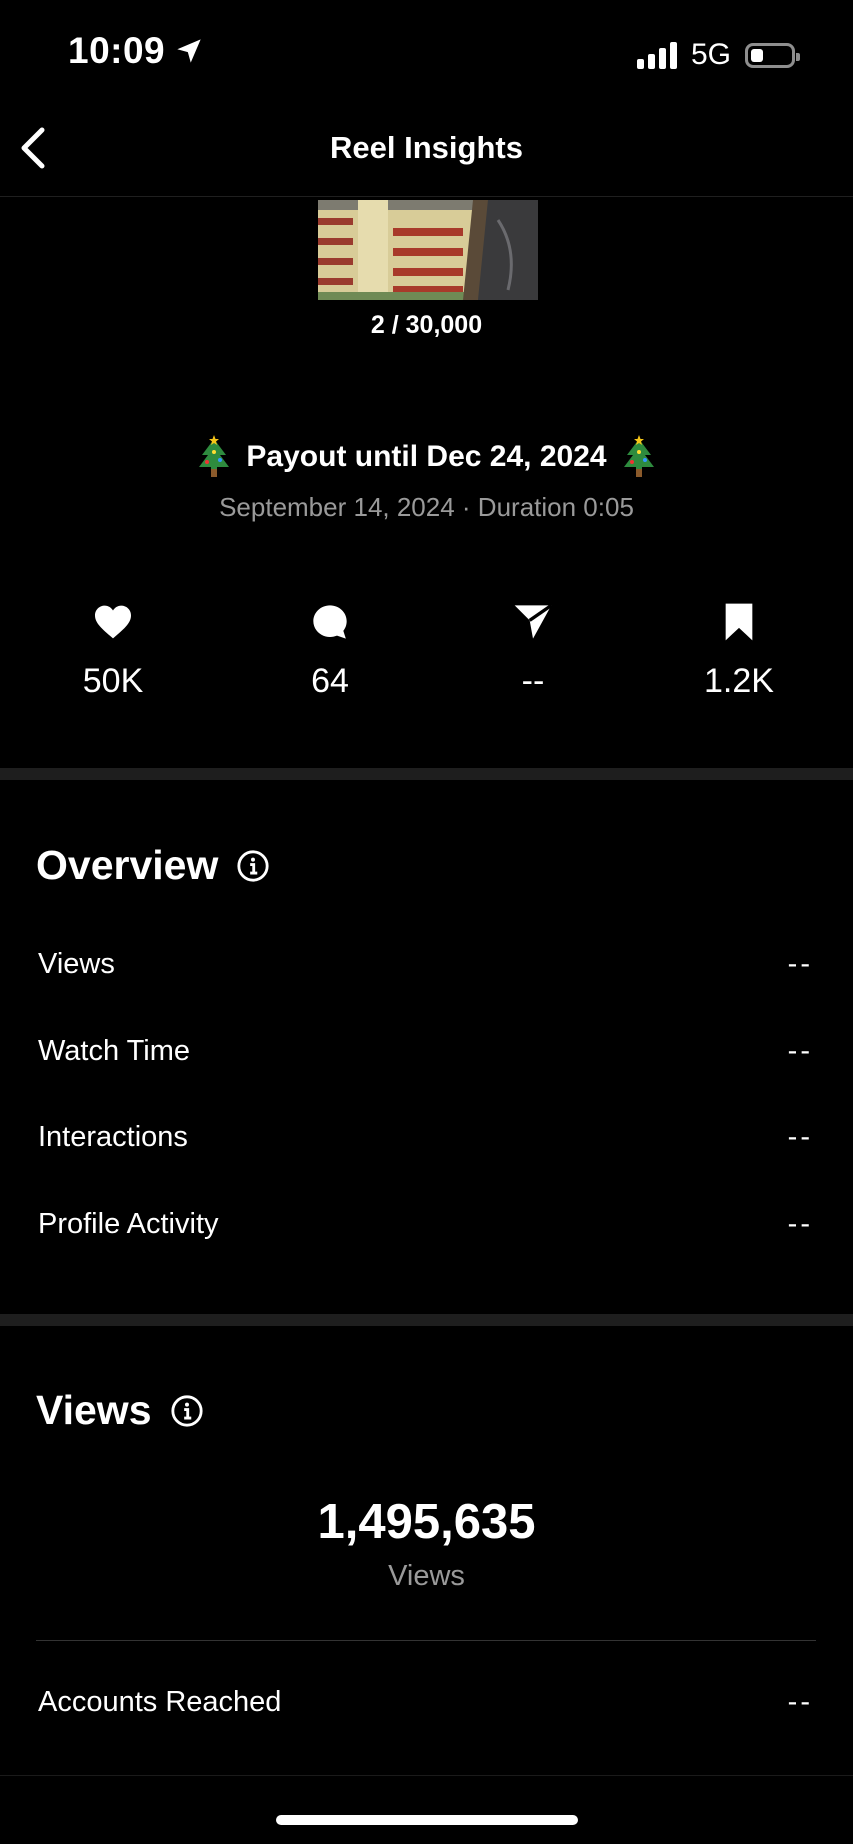 The width and height of the screenshot is (853, 1844). I want to click on reel-date-duration: September 14, 2024 · Duration 0:05, so click(426, 507).